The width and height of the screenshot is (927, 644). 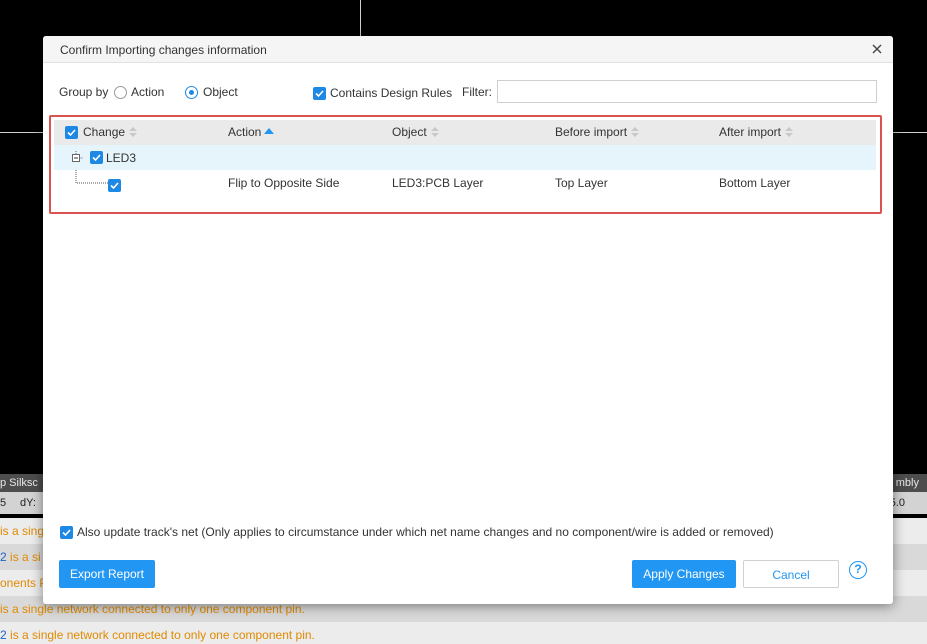 I want to click on column-header-object: Object, so click(x=416, y=132).